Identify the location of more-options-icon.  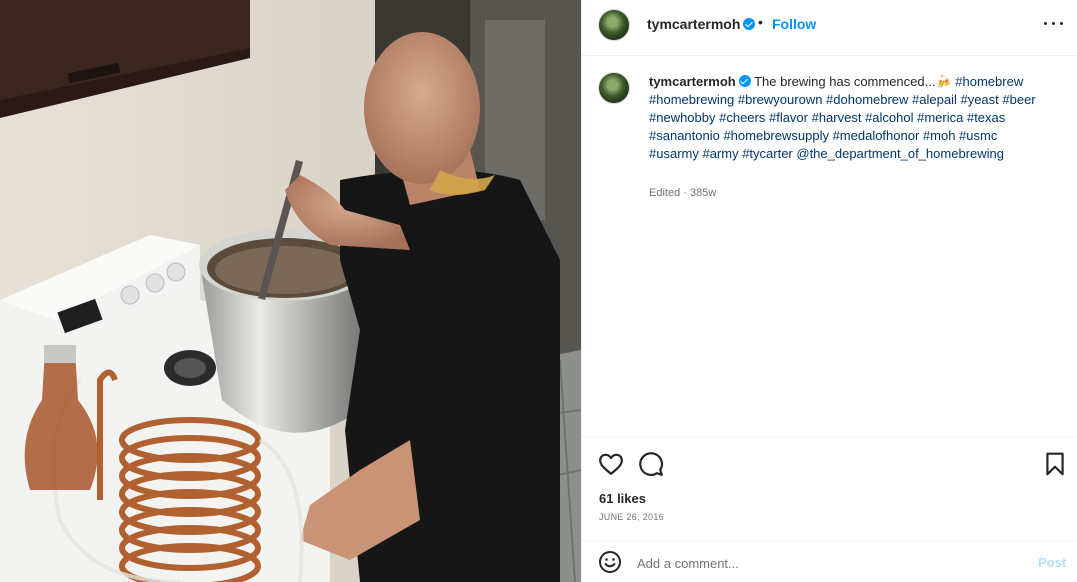
(1054, 24).